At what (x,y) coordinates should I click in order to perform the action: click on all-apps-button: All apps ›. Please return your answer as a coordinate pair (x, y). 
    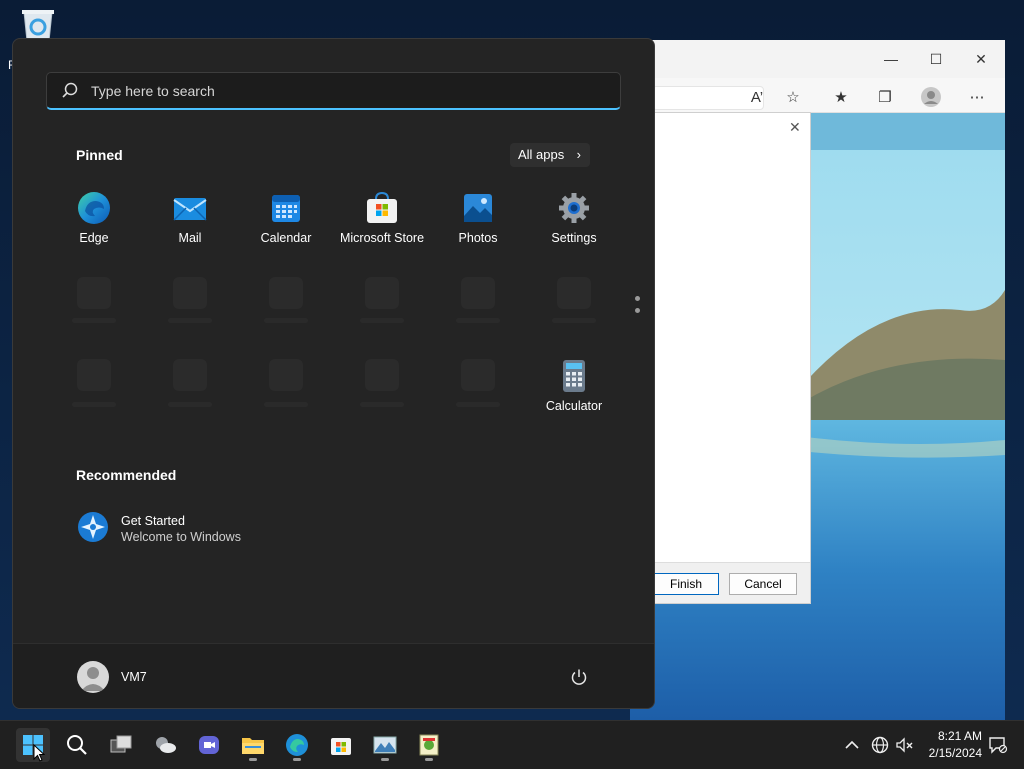
    Looking at the image, I should click on (550, 155).